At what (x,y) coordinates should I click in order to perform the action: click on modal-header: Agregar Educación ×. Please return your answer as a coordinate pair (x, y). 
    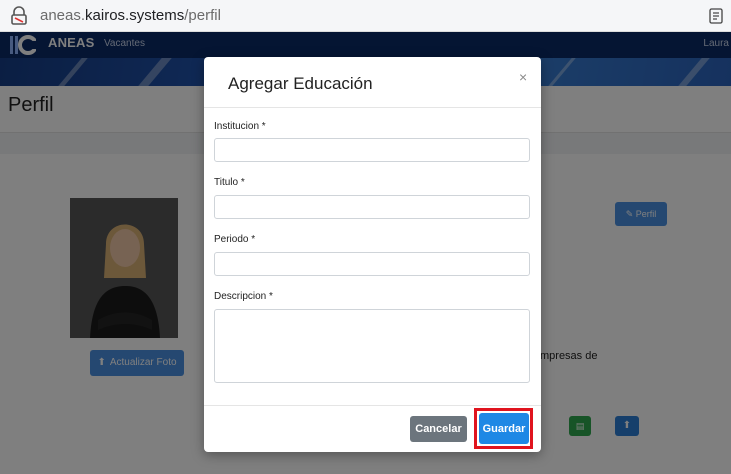
    Looking at the image, I should click on (372, 82).